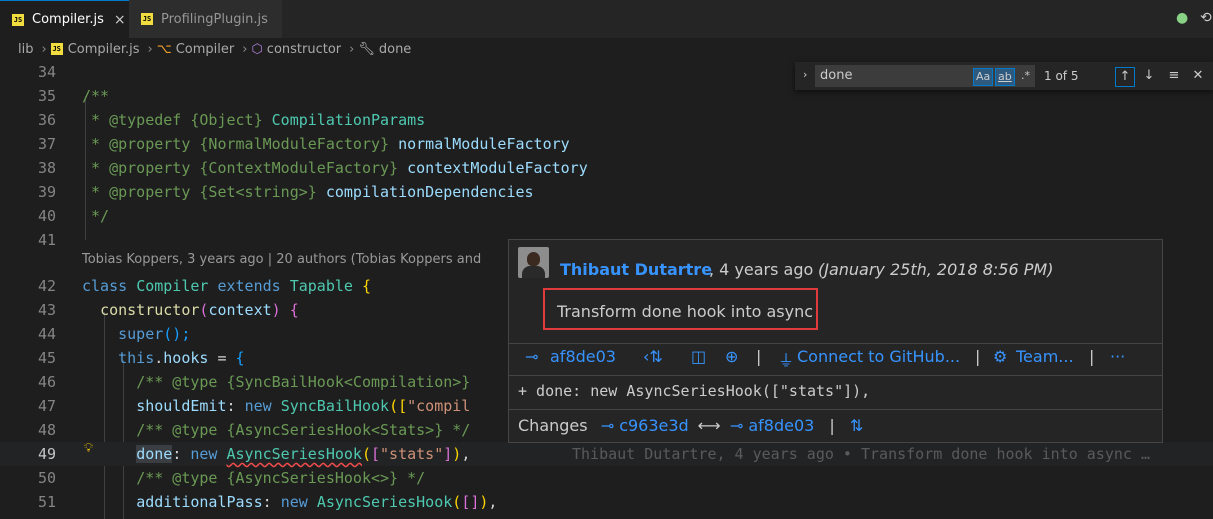 This screenshot has width=1213, height=519. What do you see at coordinates (205, 49) in the screenshot?
I see `breadcrumb-item-class: Compiler` at bounding box center [205, 49].